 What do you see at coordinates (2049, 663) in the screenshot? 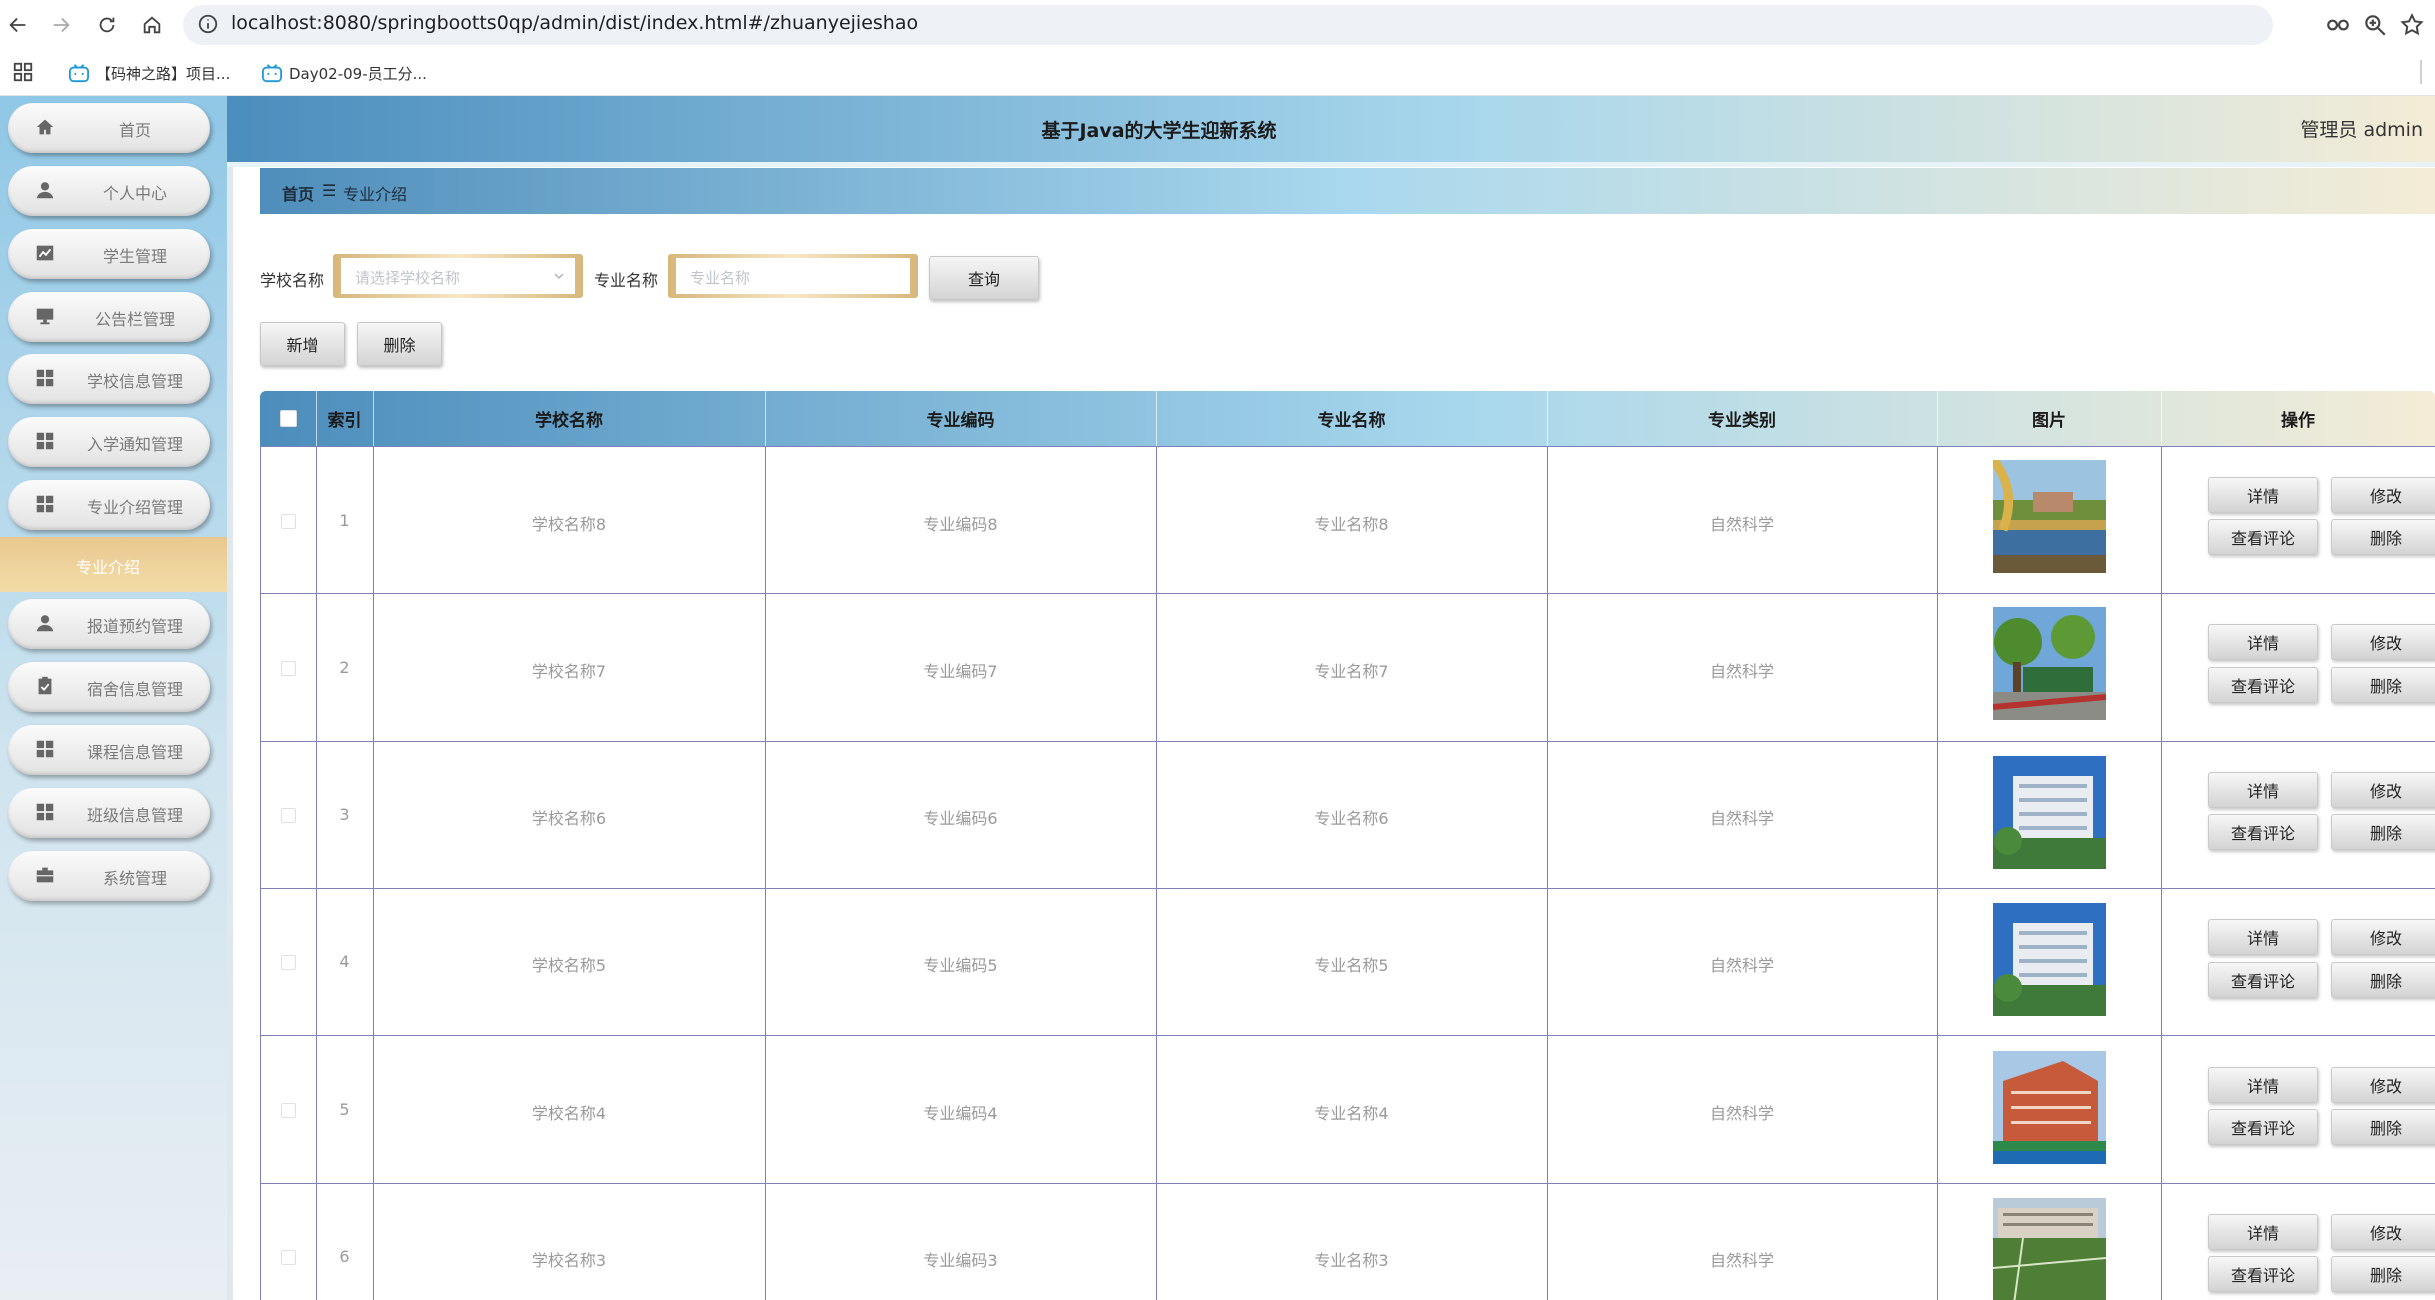
I see `tree-lined-road-photo` at bounding box center [2049, 663].